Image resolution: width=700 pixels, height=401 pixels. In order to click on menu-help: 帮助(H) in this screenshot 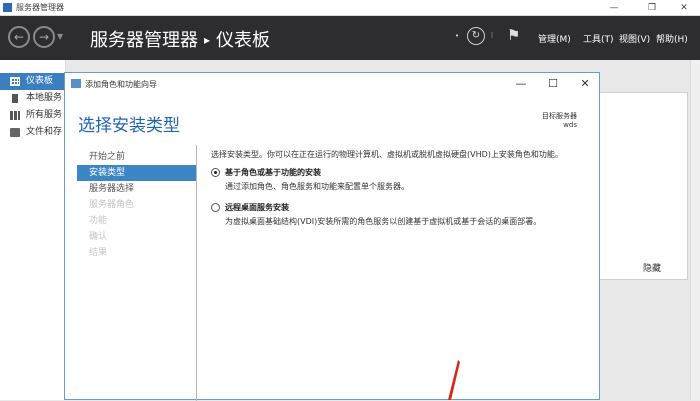, I will do `click(672, 38)`.